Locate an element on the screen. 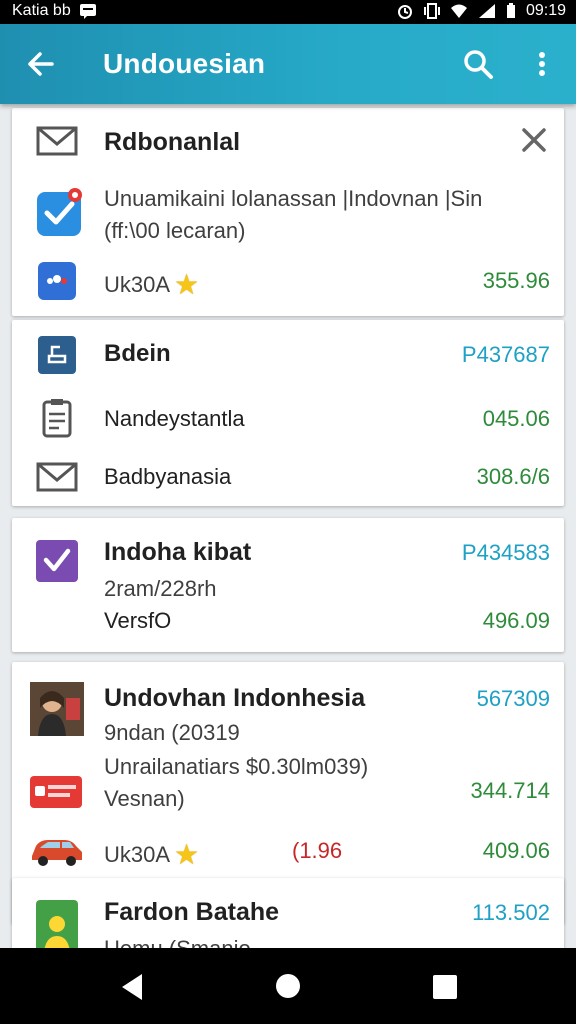  close-icon is located at coordinates (534, 140).